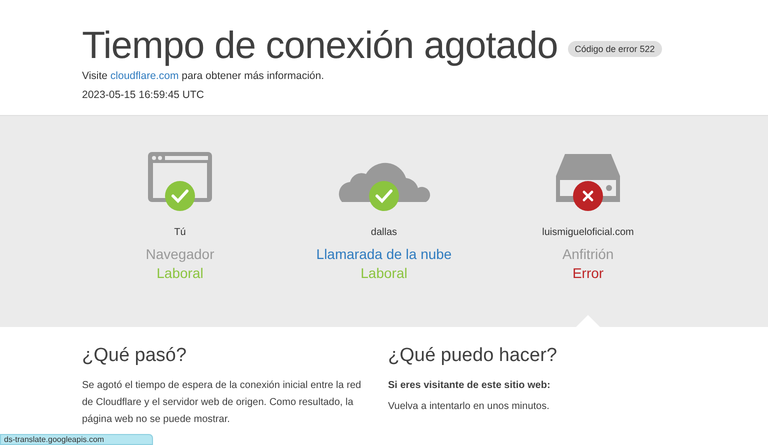  Describe the element at coordinates (222, 403) in the screenshot. I see `section-text: Se agotó el tiempo de espera de la conexión inicial entre la red de Cloudflare y el servidor web de origen. Como resultado, la página web no se puede mostrar.` at that location.